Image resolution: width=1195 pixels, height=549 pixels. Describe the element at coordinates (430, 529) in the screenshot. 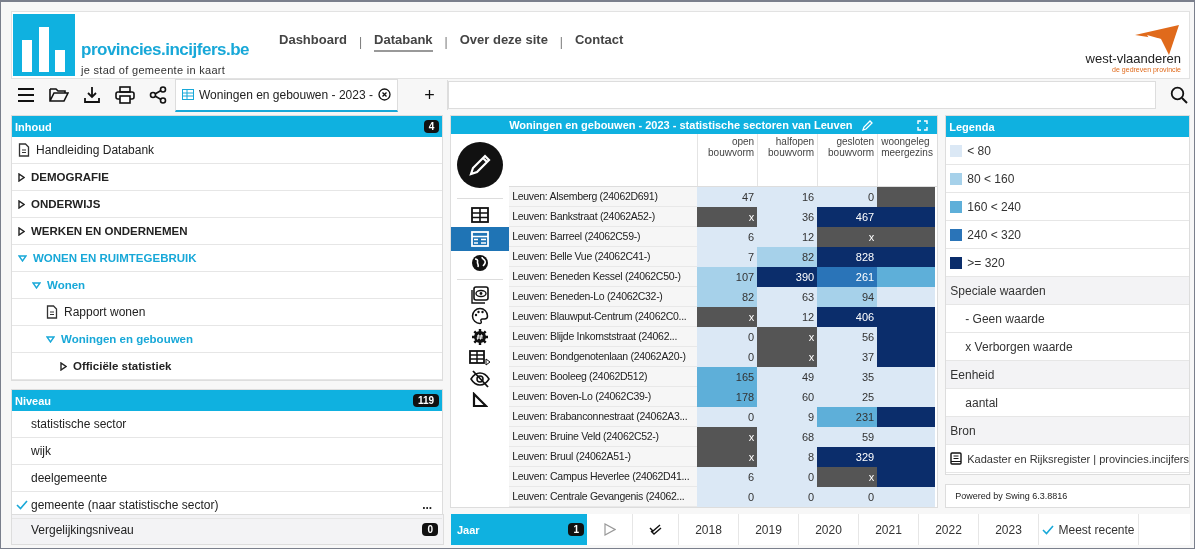

I see `count-badge: 0` at that location.